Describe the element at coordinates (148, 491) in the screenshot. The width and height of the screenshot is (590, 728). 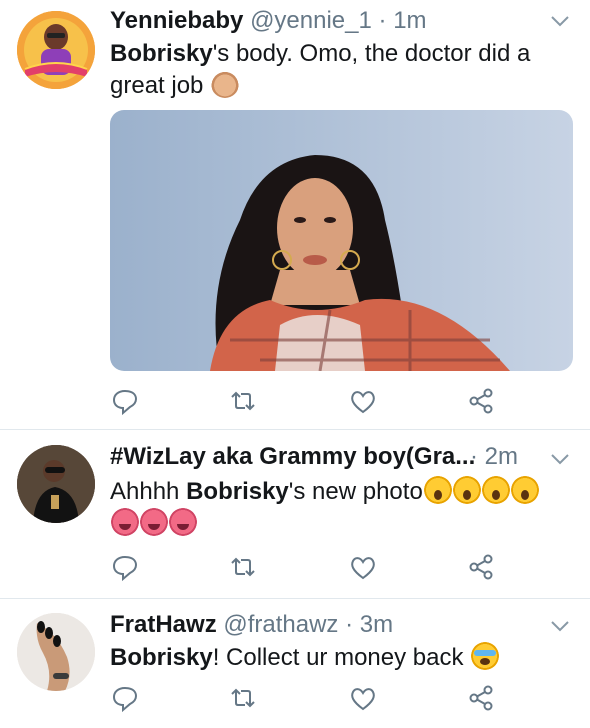
I see `tweet-text-prefix: Ahhhh` at that location.